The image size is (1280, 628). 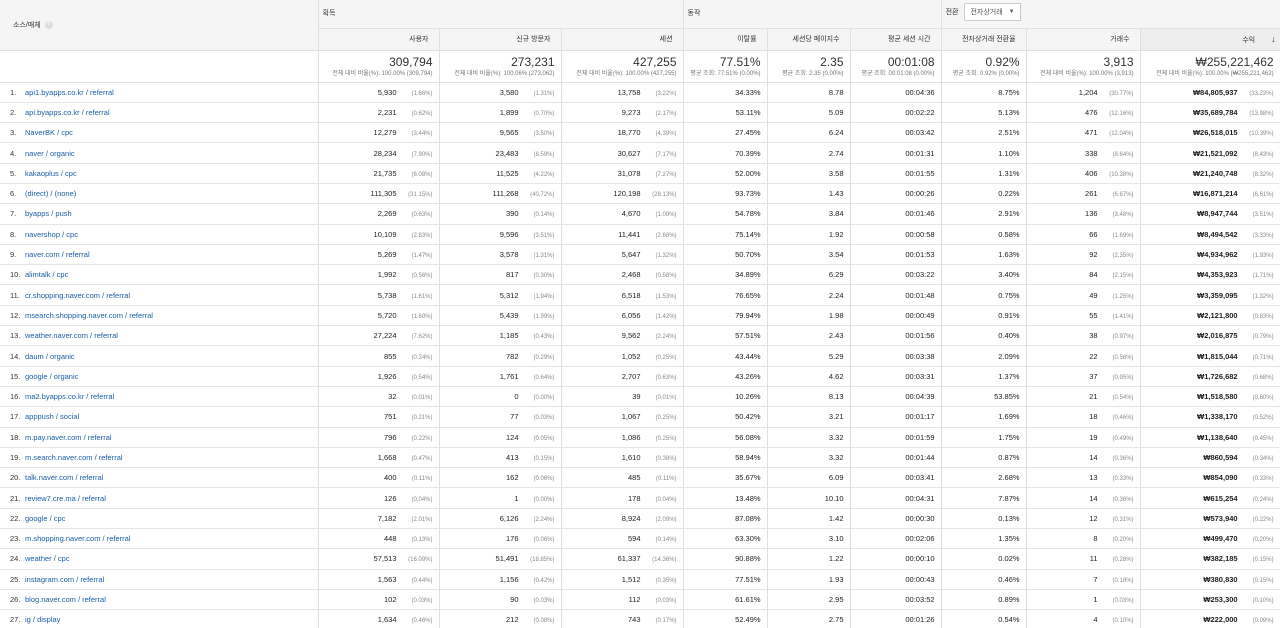 I want to click on source-medium-link: kakaoplus / cpc, so click(x=51, y=173).